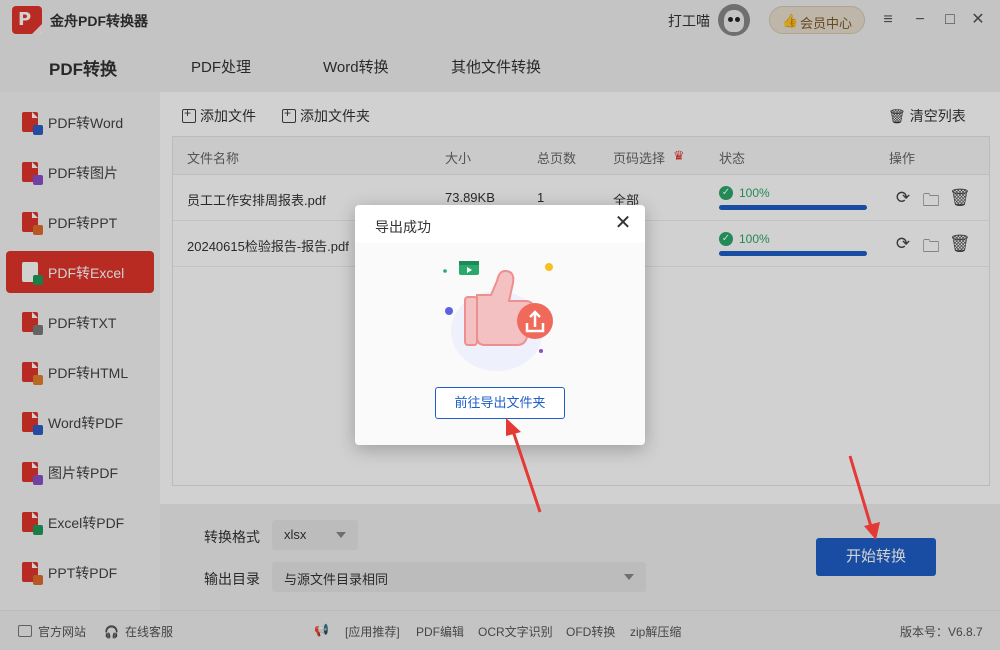 The width and height of the screenshot is (1000, 650). I want to click on dialog-title: 导出成功, so click(403, 227).